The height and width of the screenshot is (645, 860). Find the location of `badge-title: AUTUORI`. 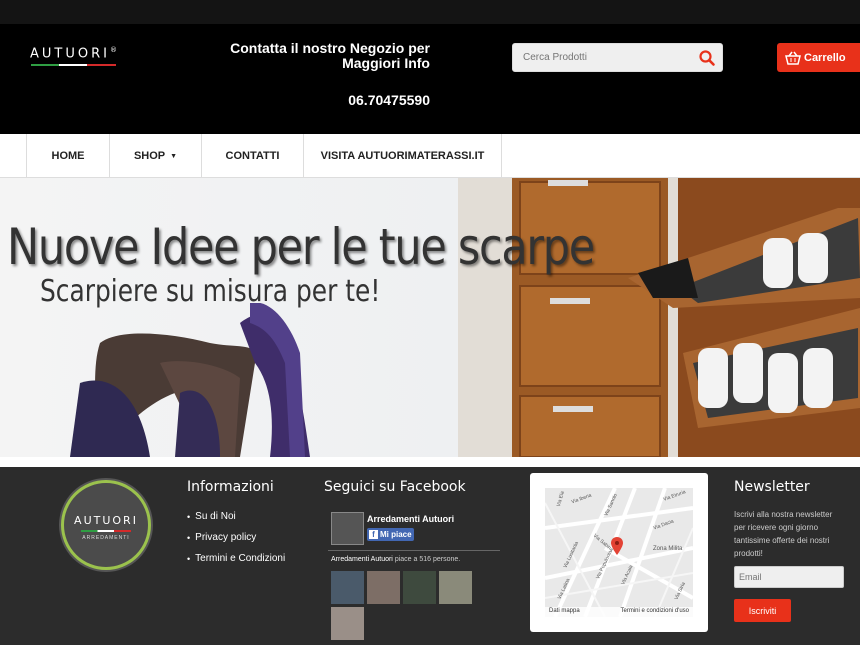

badge-title: AUTUORI is located at coordinates (106, 520).